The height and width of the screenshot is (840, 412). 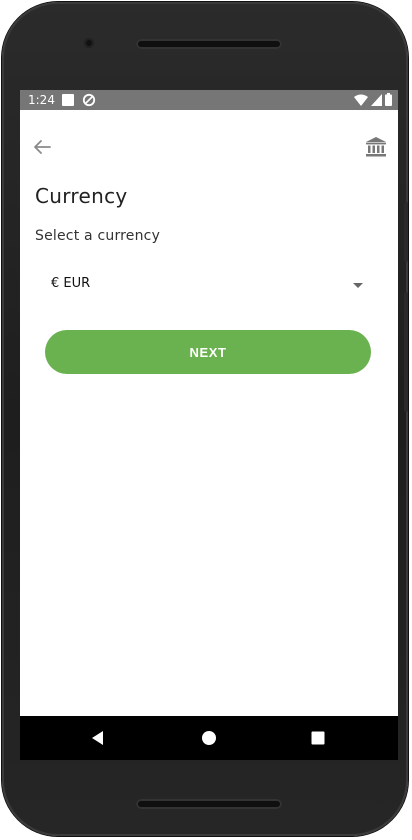 I want to click on power-button, so click(x=406, y=232).